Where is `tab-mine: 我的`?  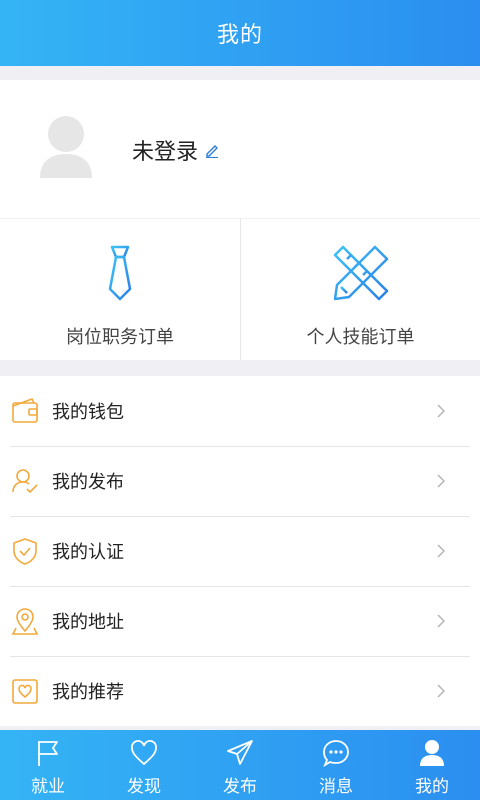
tab-mine: 我的 is located at coordinates (432, 765).